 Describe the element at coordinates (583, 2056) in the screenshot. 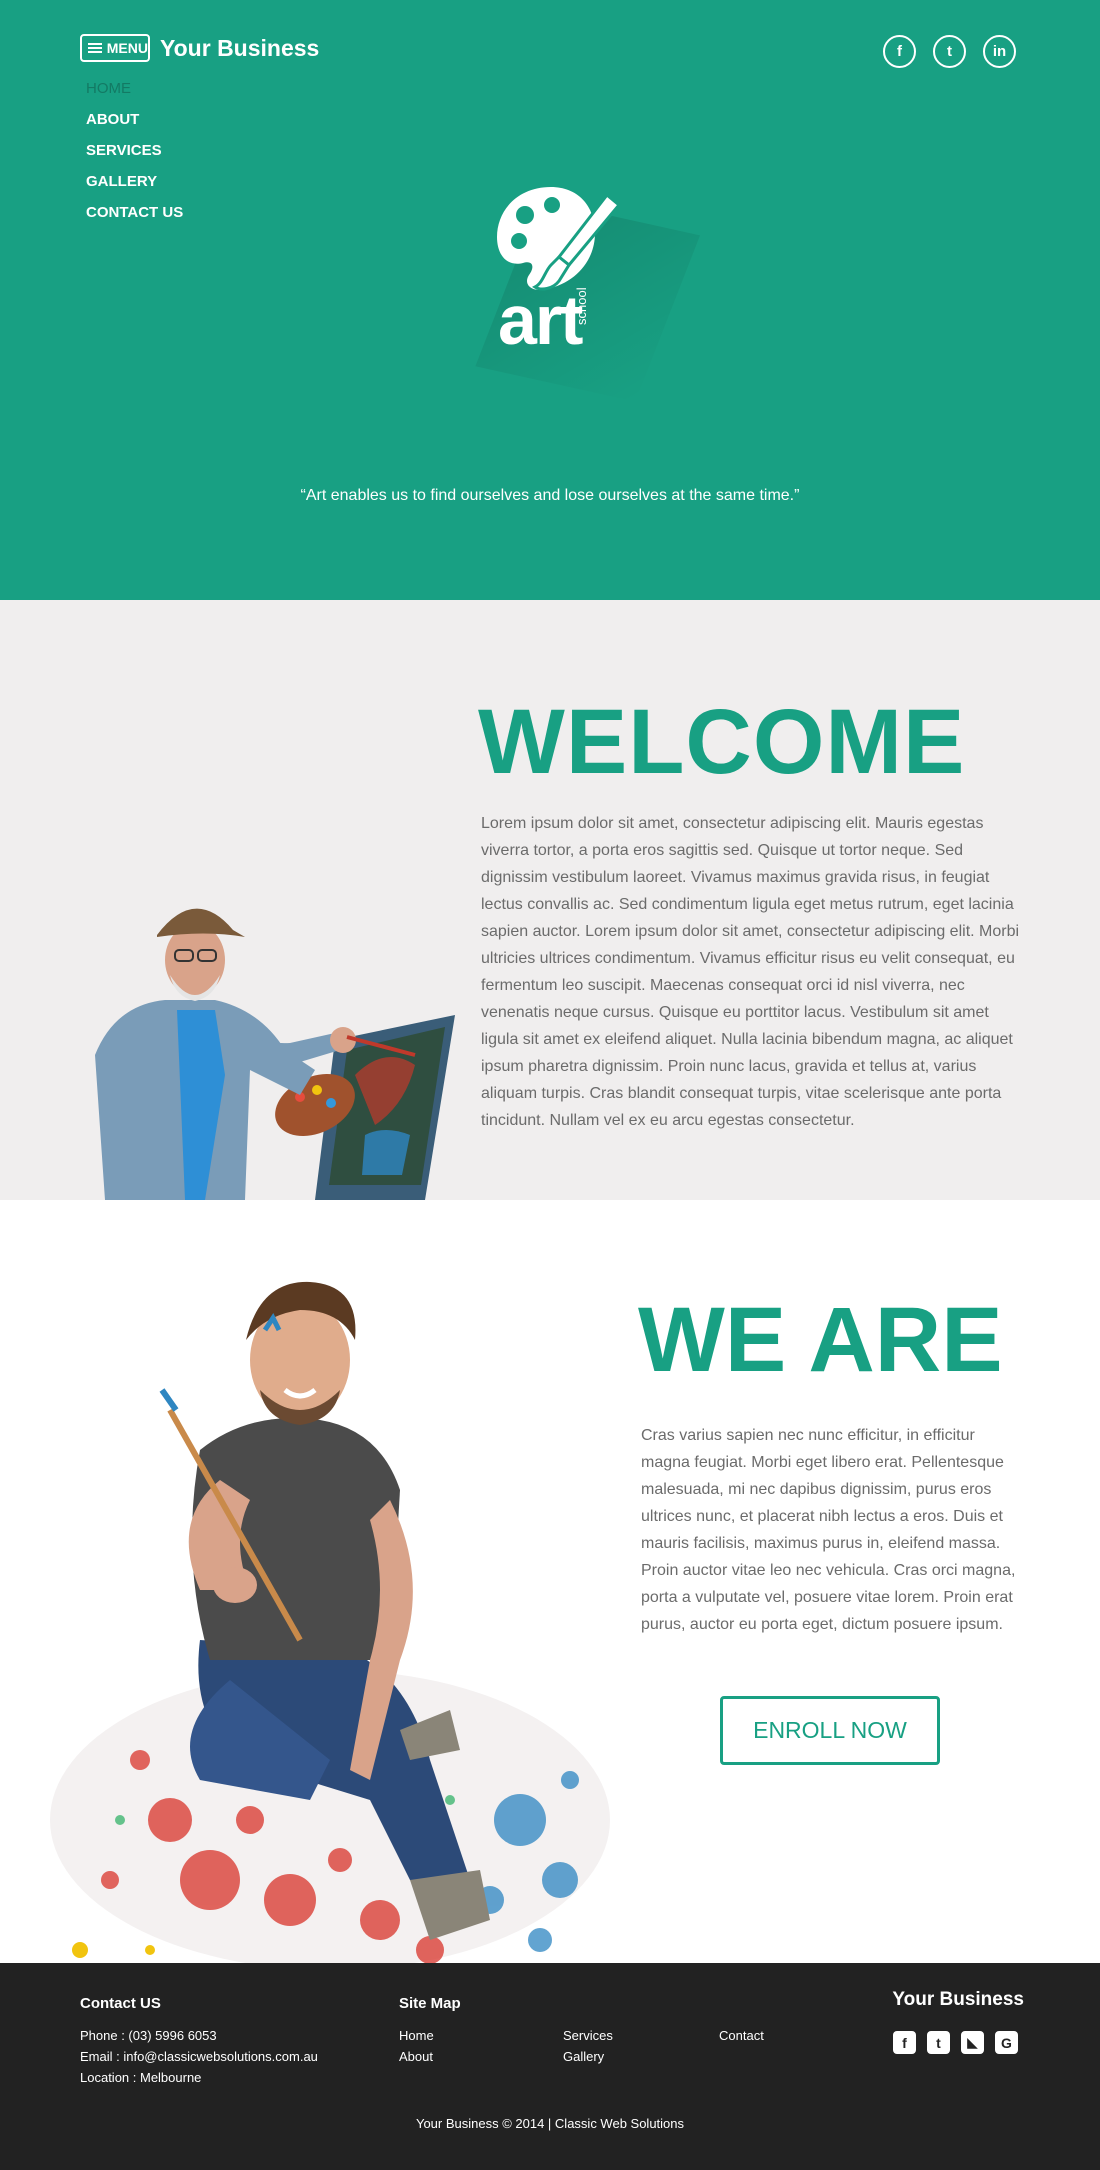

I see `footer-link-gallery: Gallery` at that location.